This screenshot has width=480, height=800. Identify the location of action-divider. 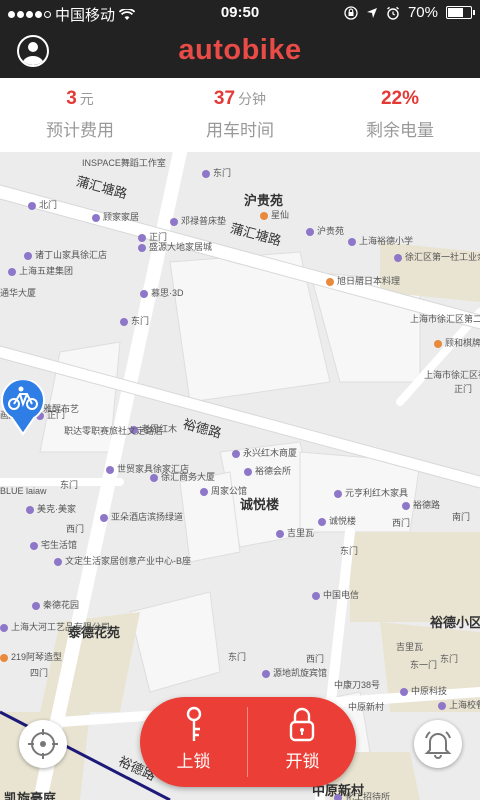
(247, 742).